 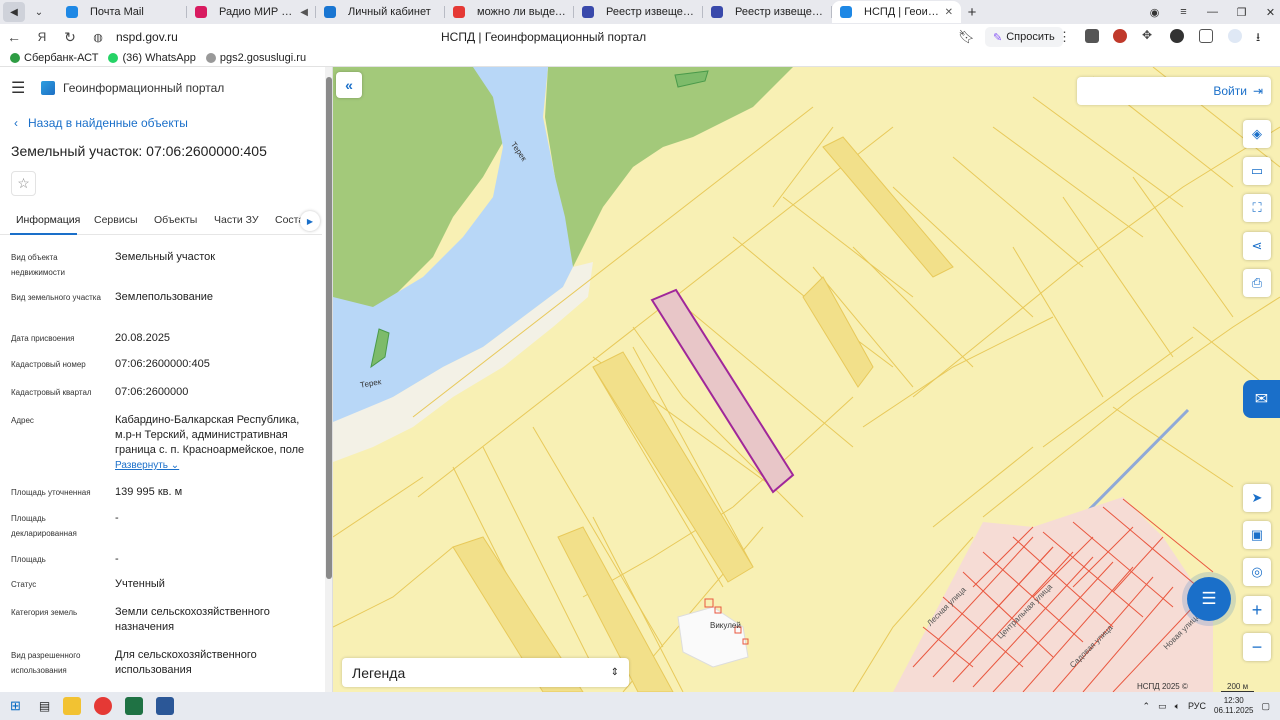 What do you see at coordinates (1064, 37) in the screenshot?
I see `more-icon: ⋮` at bounding box center [1064, 37].